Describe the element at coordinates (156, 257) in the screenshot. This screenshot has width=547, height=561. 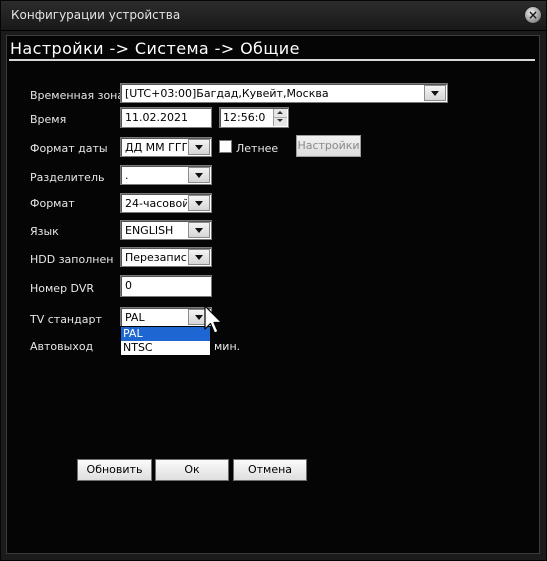
I see `hdd-full-value: Перезапись` at that location.